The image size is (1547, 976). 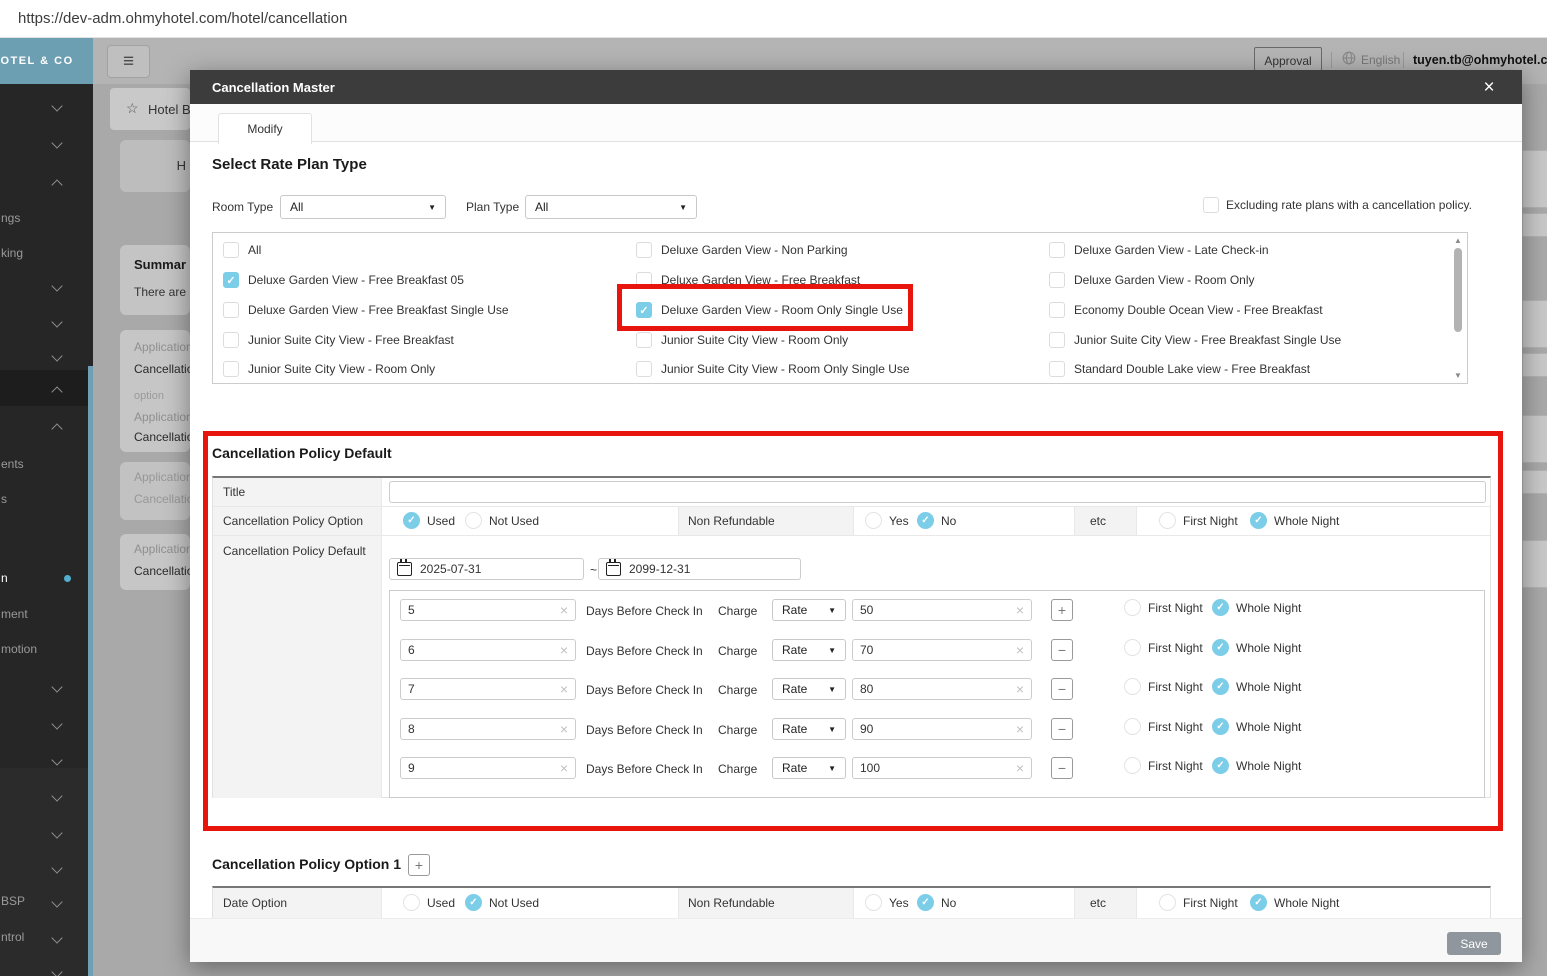 I want to click on room-type-select: All ▼, so click(x=363, y=207).